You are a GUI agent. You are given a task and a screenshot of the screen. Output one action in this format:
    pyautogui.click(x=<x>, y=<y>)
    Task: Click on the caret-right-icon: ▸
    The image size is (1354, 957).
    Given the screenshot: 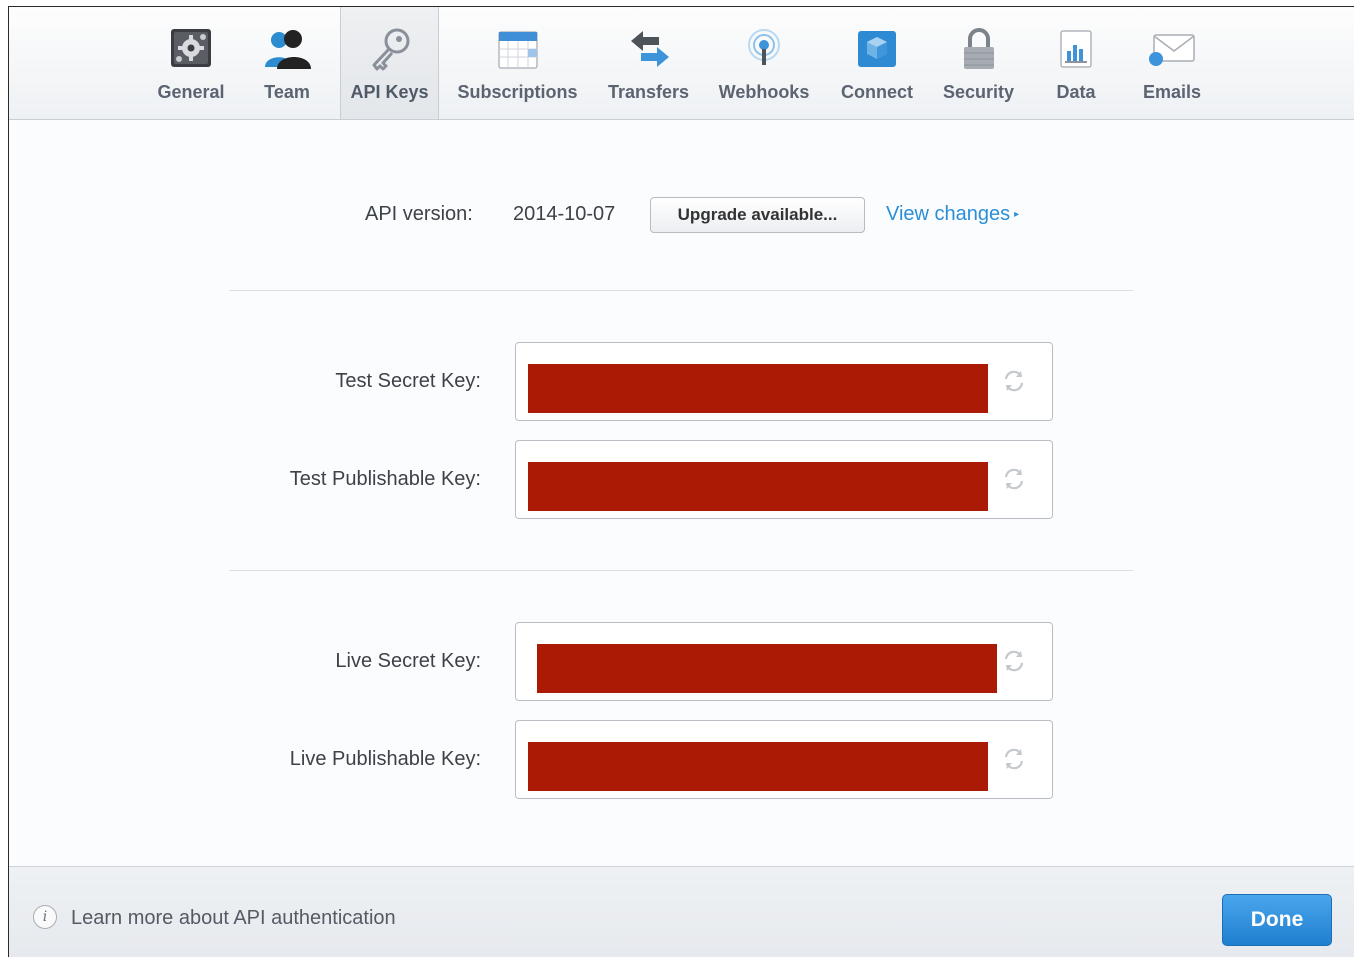 What is the action you would take?
    pyautogui.click(x=1017, y=214)
    